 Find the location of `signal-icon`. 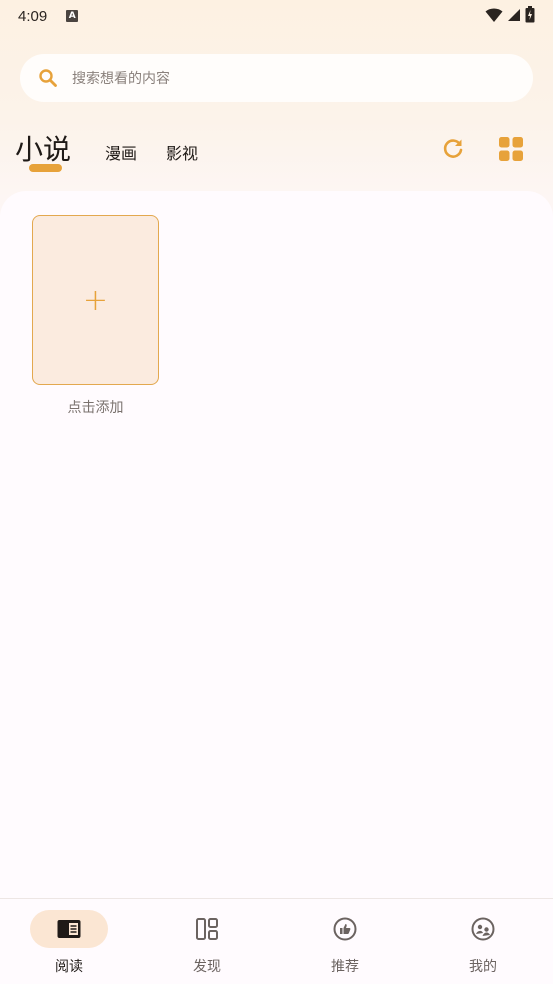

signal-icon is located at coordinates (514, 14).